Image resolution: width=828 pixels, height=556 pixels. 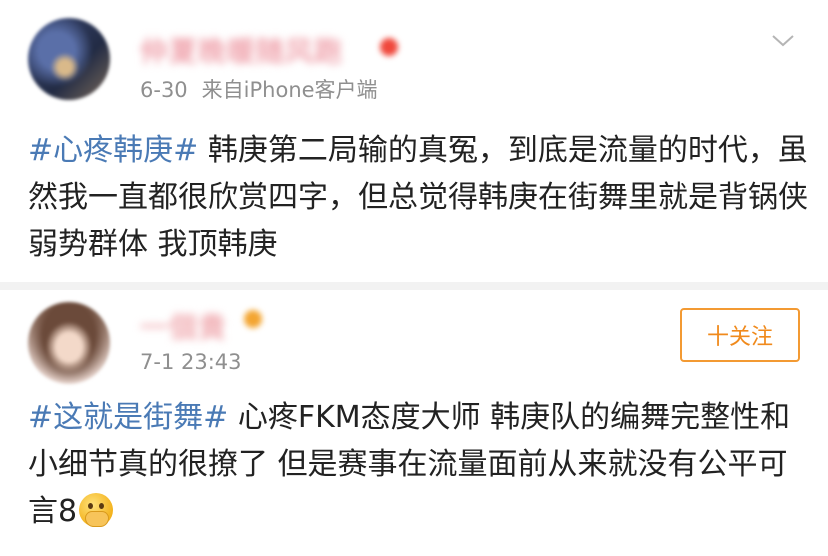 I want to click on post-meta: 6-30 来自iPhone客户端, so click(x=259, y=89).